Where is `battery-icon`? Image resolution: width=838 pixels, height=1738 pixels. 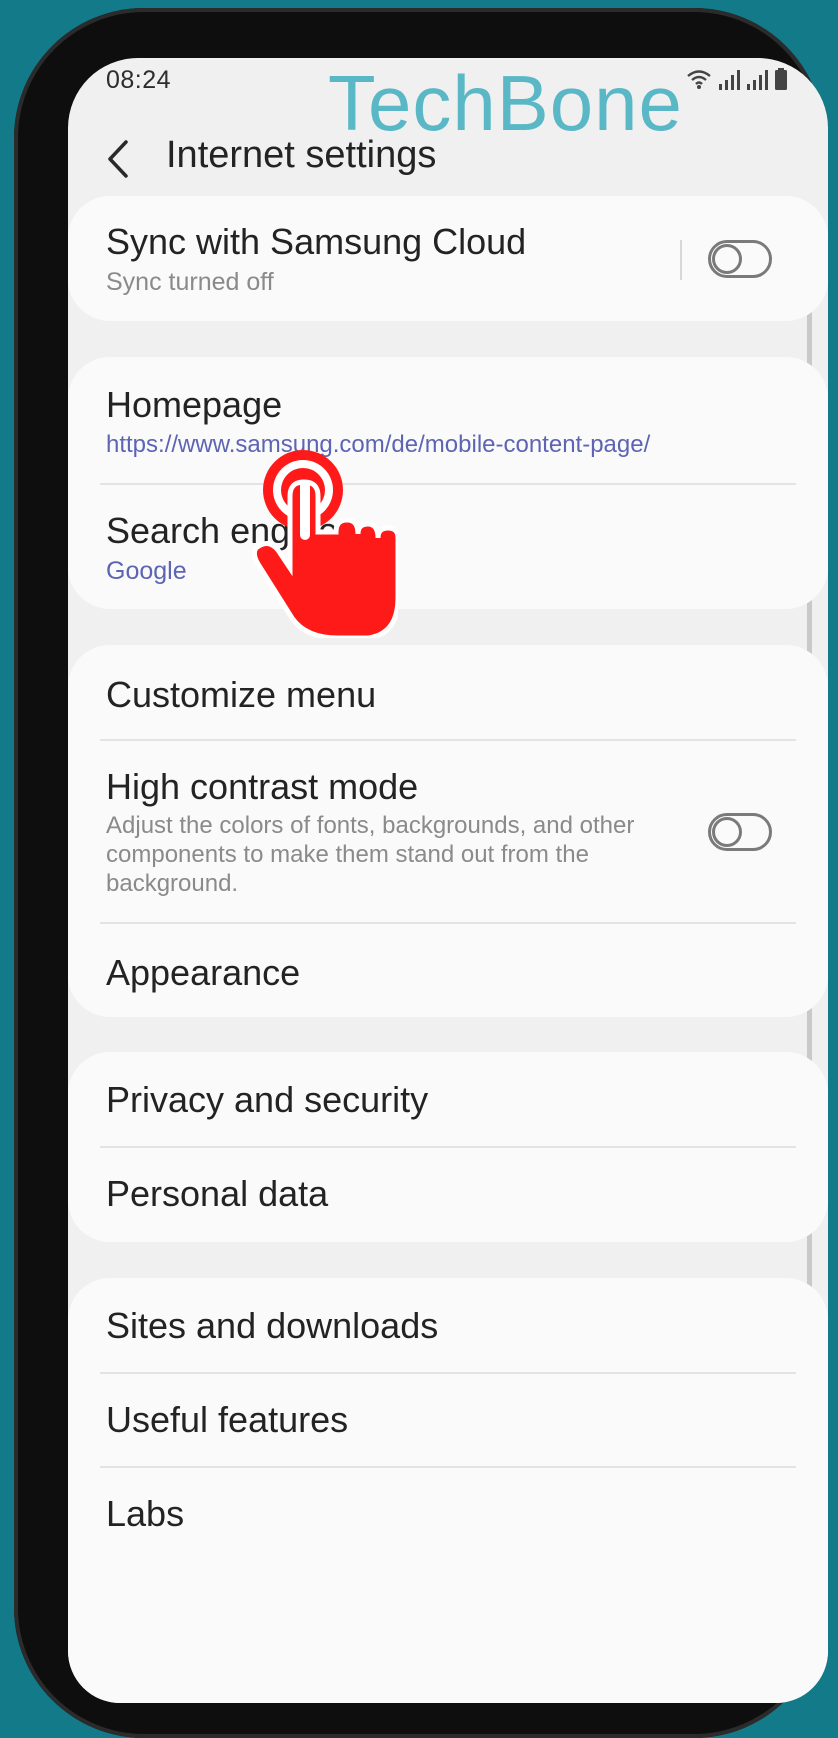
battery-icon is located at coordinates (781, 79).